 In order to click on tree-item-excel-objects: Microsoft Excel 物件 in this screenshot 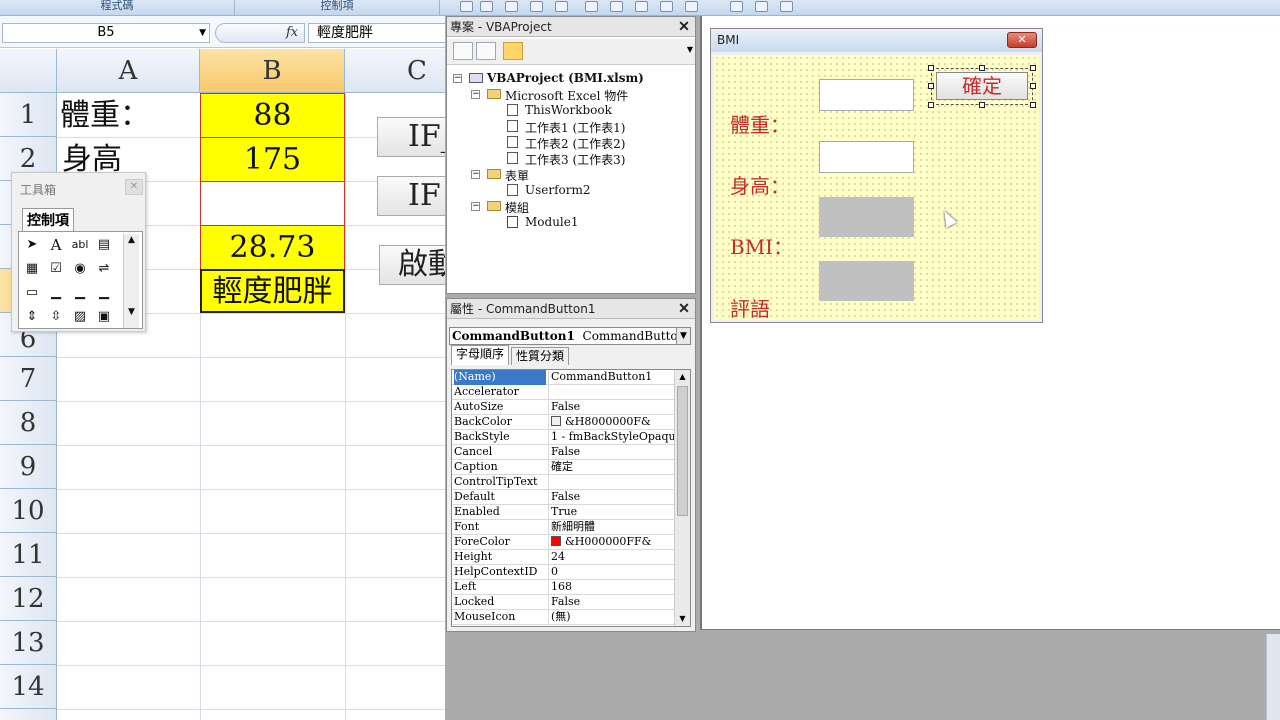, I will do `click(566, 95)`.